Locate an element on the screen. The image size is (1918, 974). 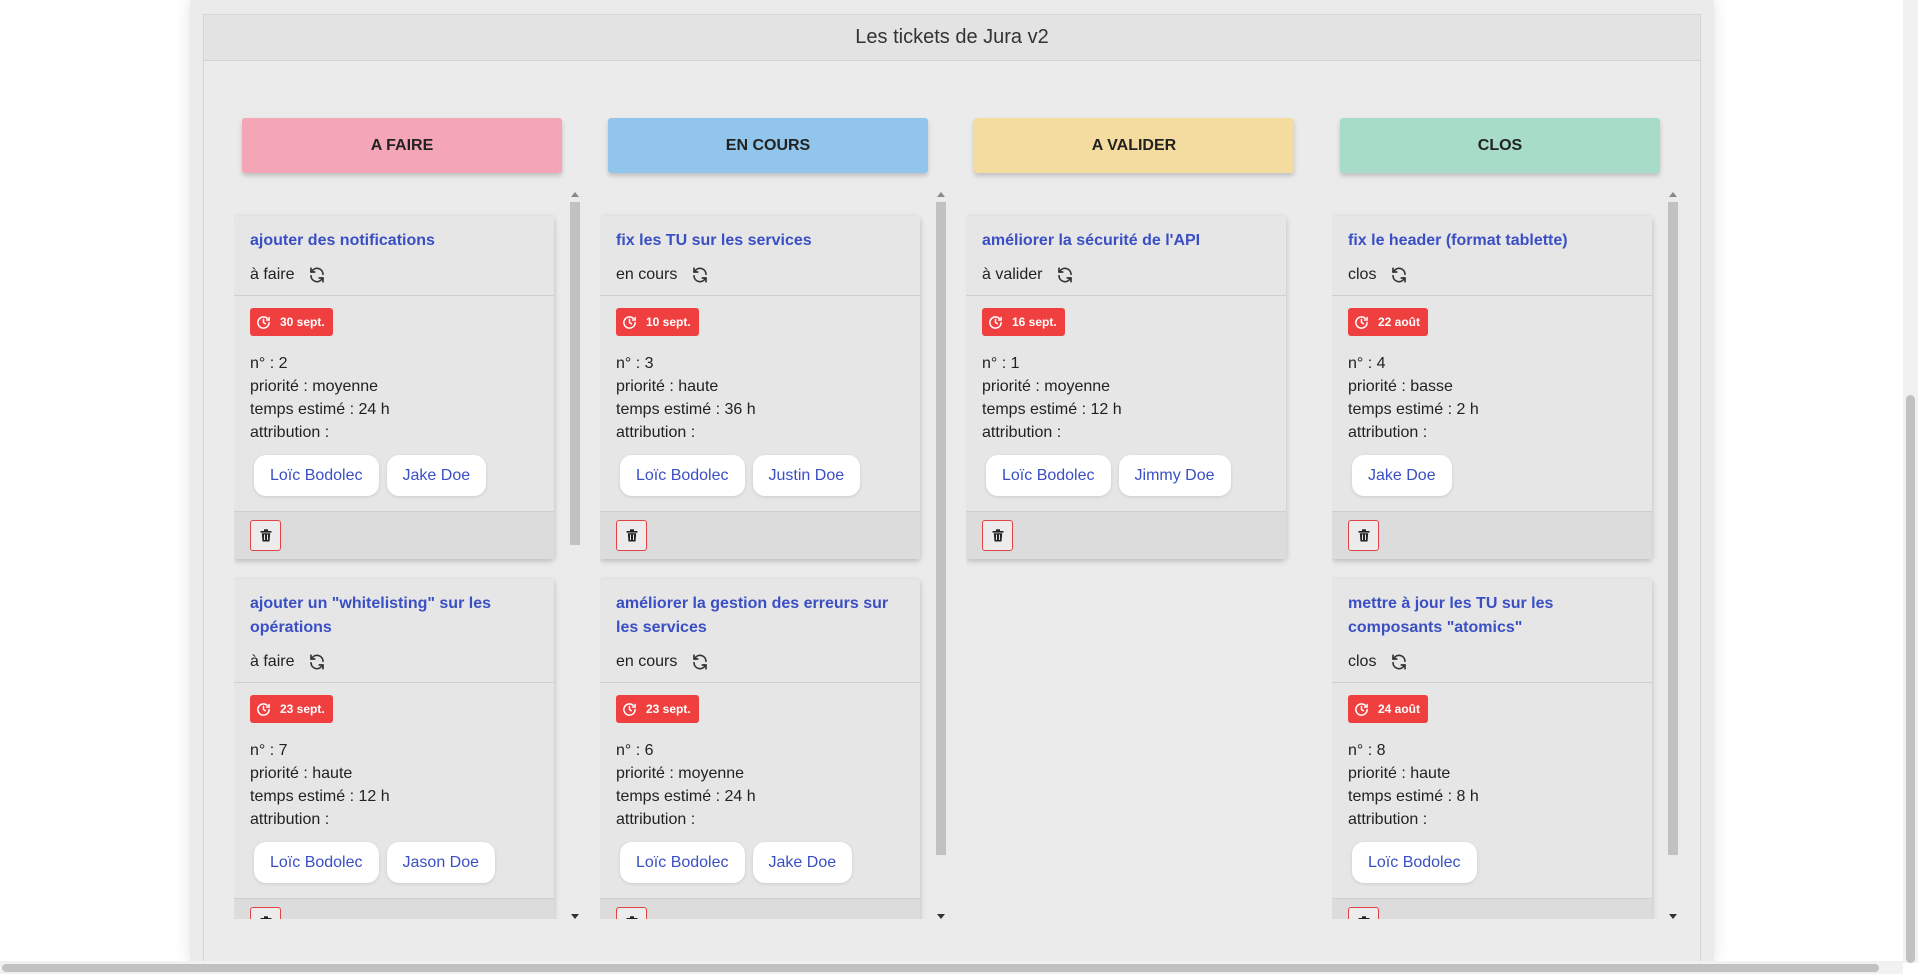
assignee-chip: Jason Doe is located at coordinates (441, 862).